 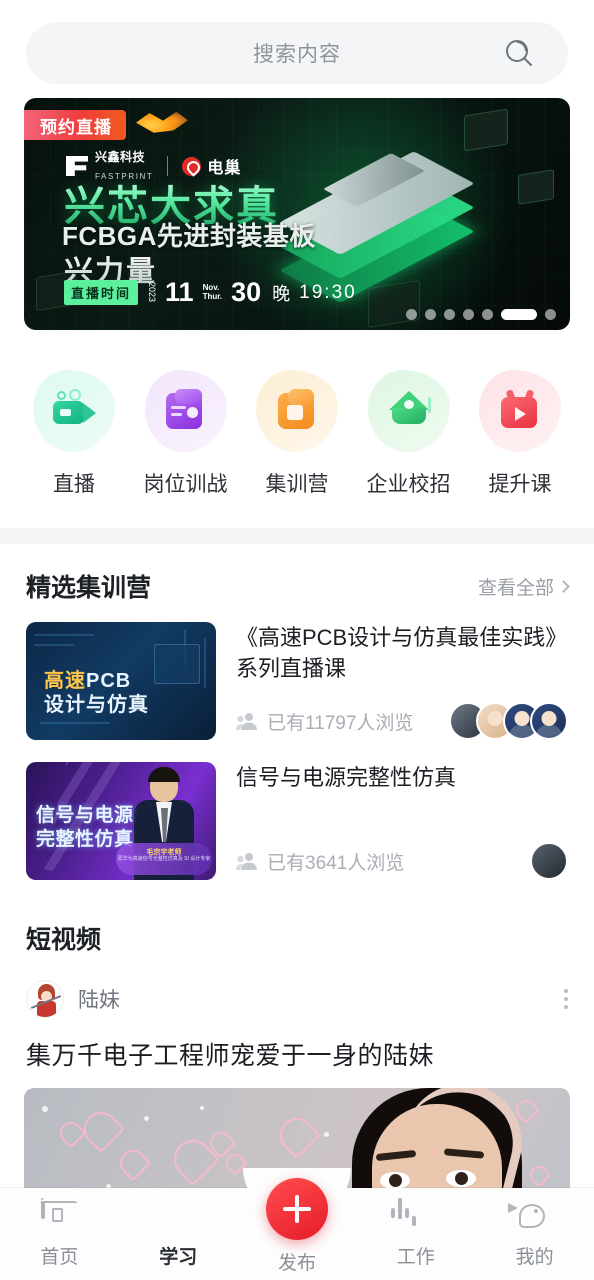 I want to click on nav-item-mine: 我的, so click(x=534, y=1228).